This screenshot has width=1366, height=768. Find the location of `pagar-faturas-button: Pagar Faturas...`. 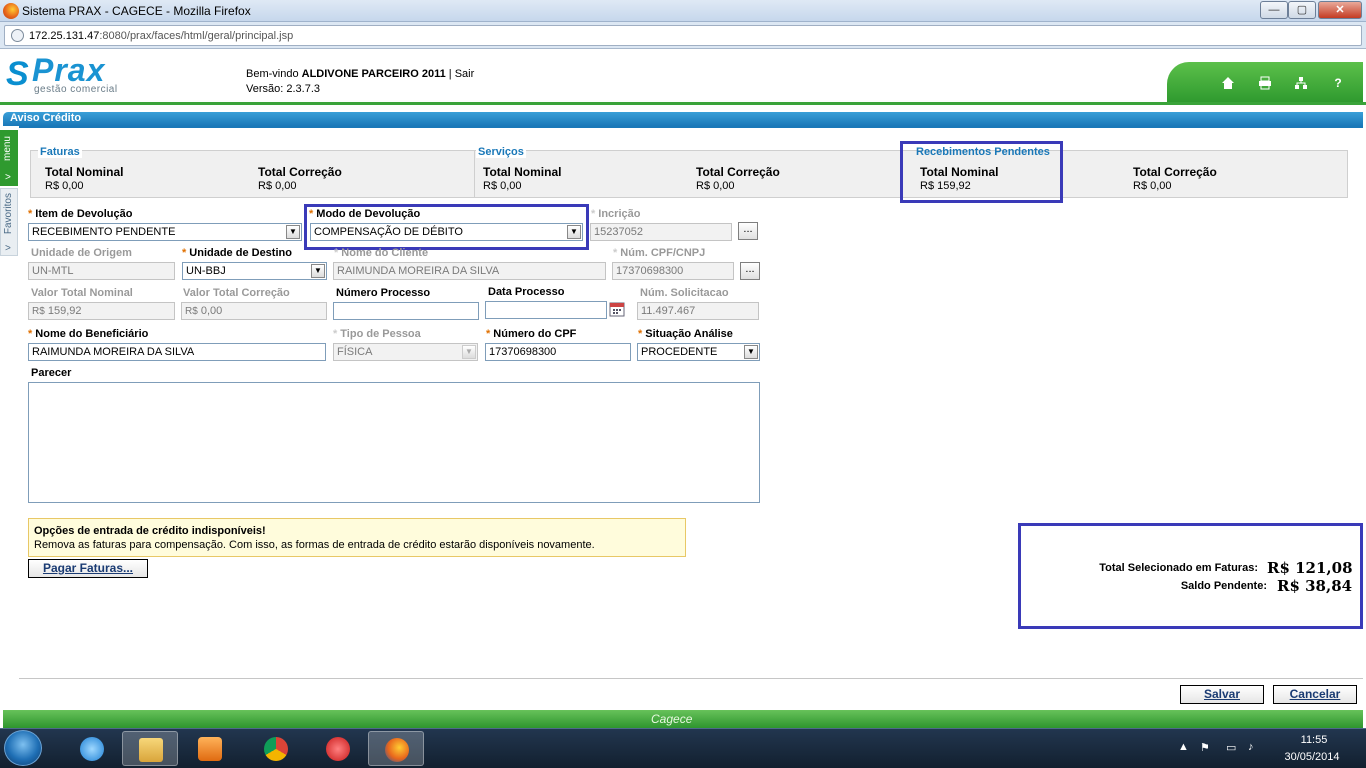

pagar-faturas-button: Pagar Faturas... is located at coordinates (88, 568).